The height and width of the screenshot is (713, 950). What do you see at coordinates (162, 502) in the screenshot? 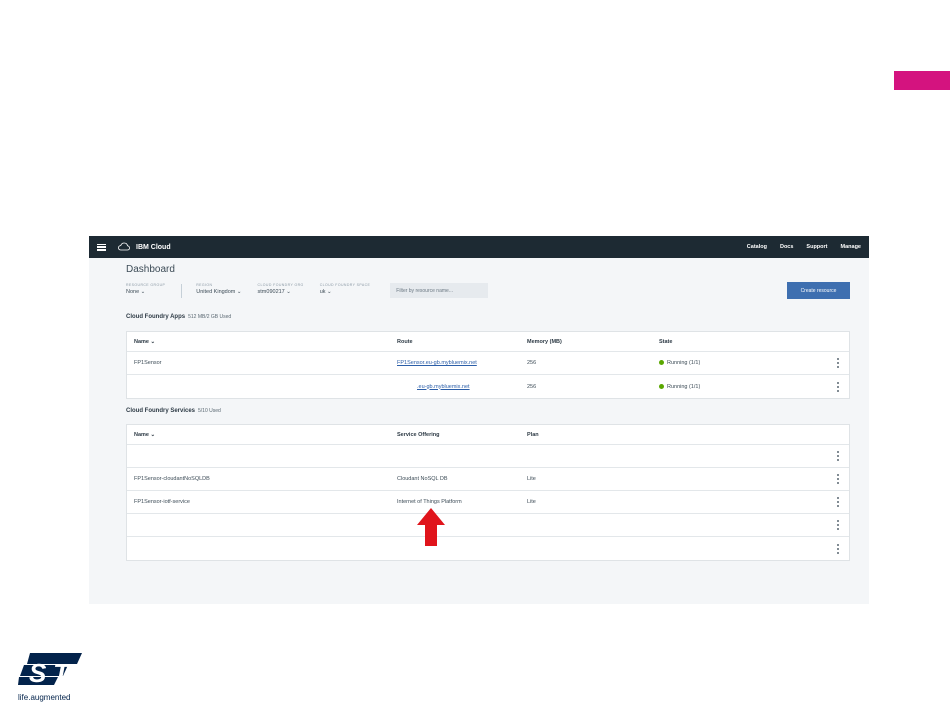
I see `service-name: FP1Sensor-iotf-service` at bounding box center [162, 502].